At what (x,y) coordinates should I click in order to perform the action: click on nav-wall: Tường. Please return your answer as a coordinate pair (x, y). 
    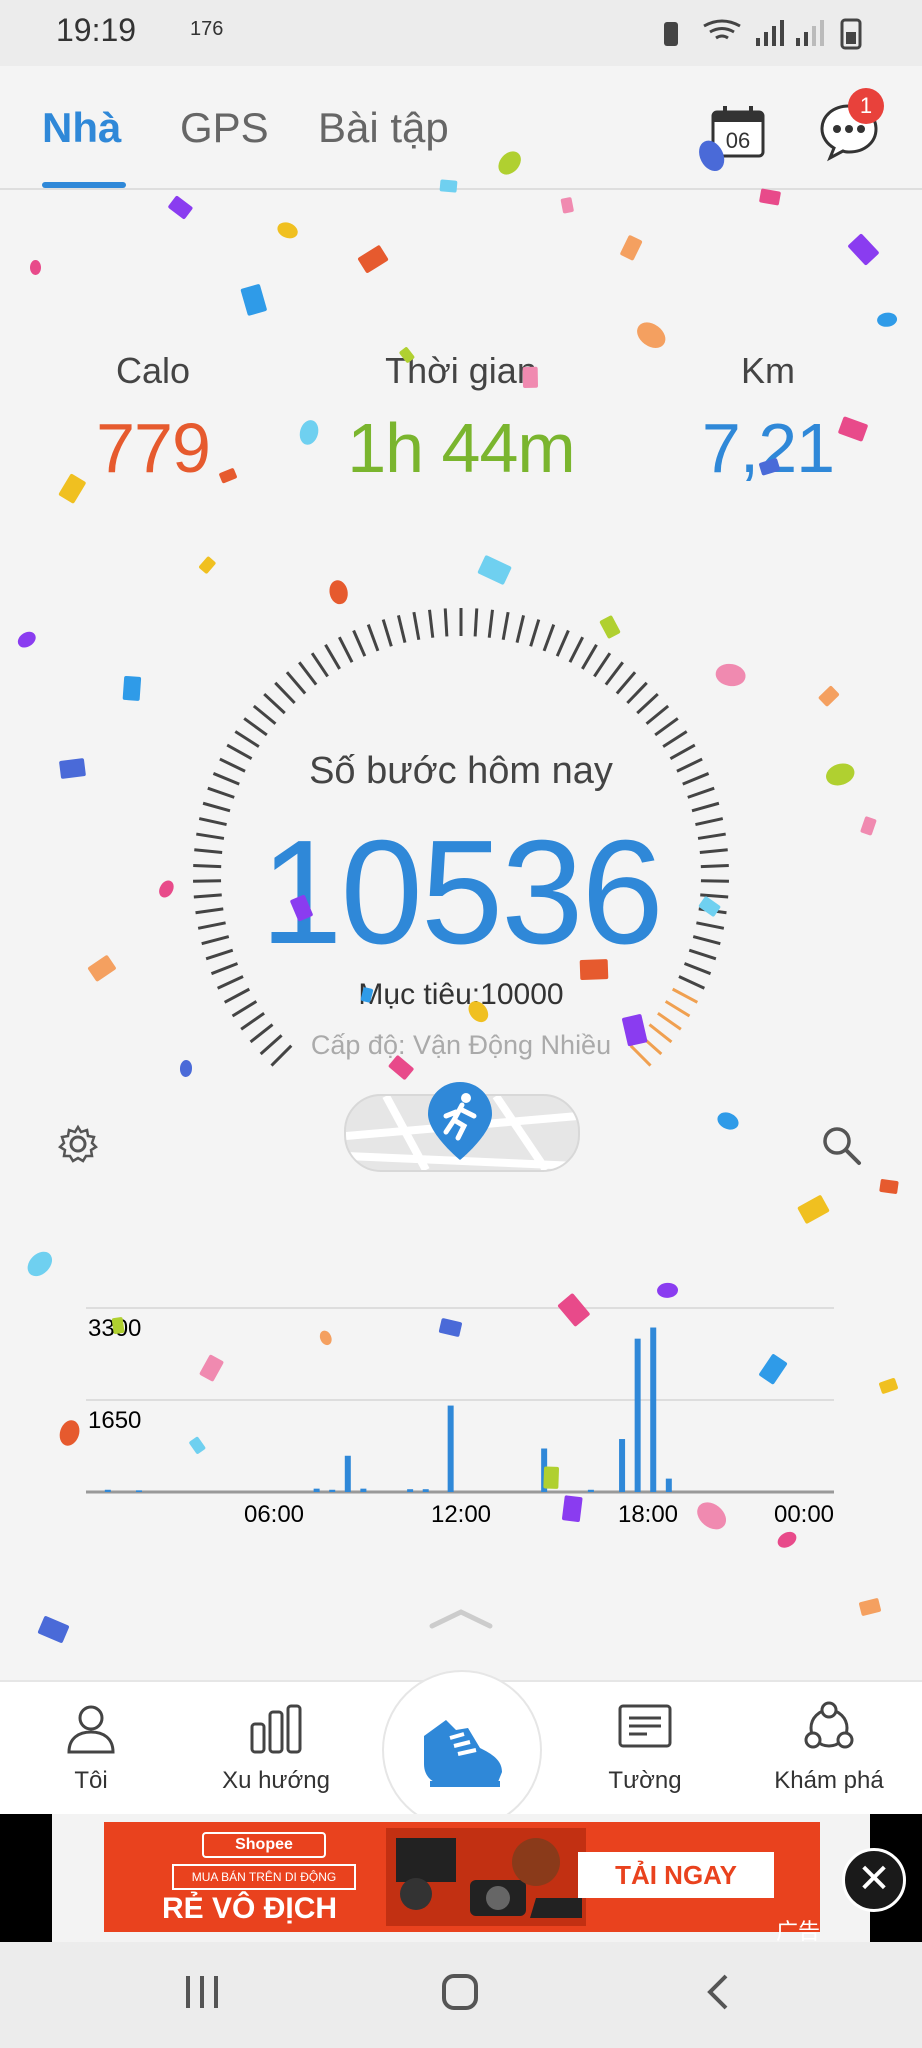
    Looking at the image, I should click on (645, 1747).